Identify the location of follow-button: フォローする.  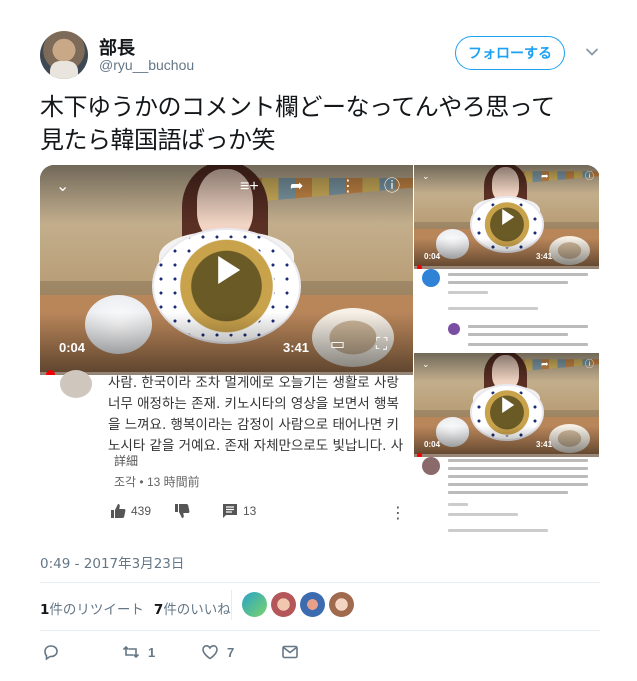
(510, 53).